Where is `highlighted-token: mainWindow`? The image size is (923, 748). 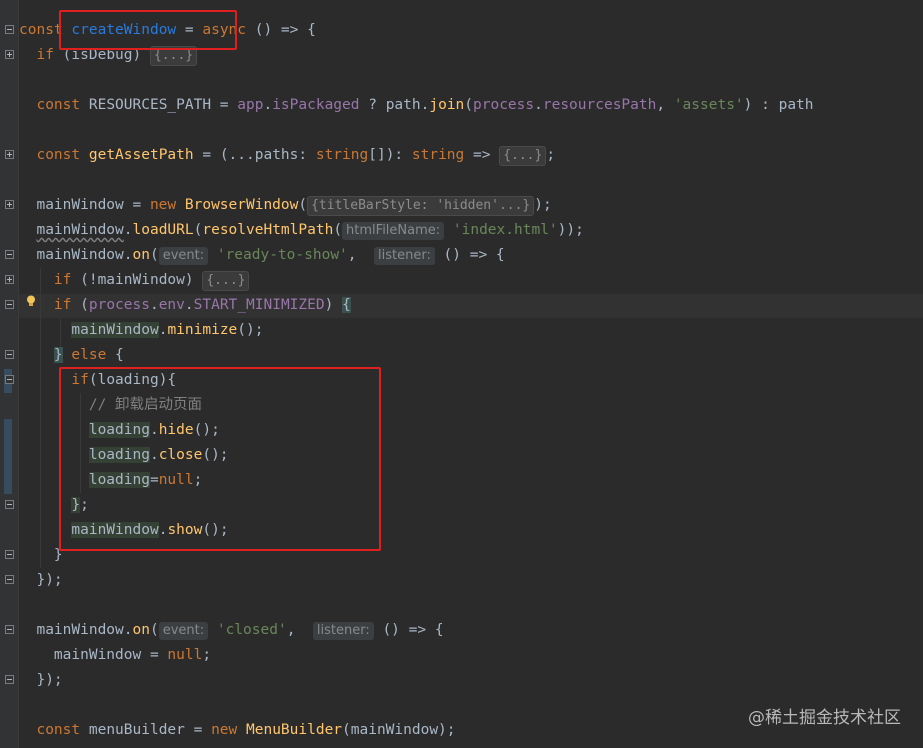 highlighted-token: mainWindow is located at coordinates (115, 330).